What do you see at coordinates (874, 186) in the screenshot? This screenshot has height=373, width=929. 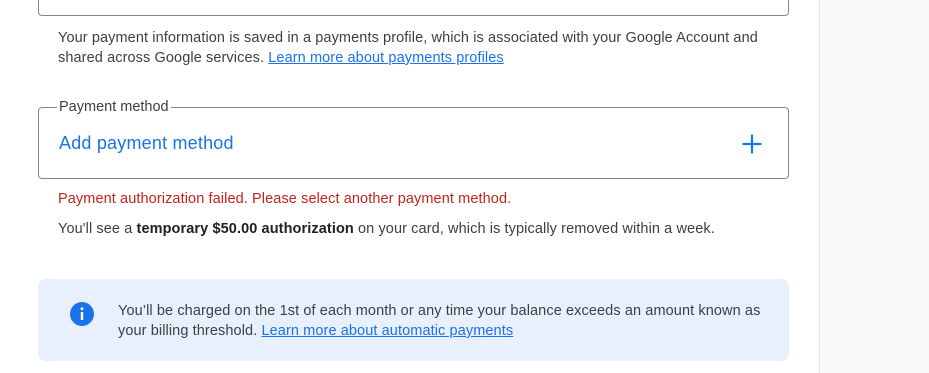 I see `right-side-panel` at bounding box center [874, 186].